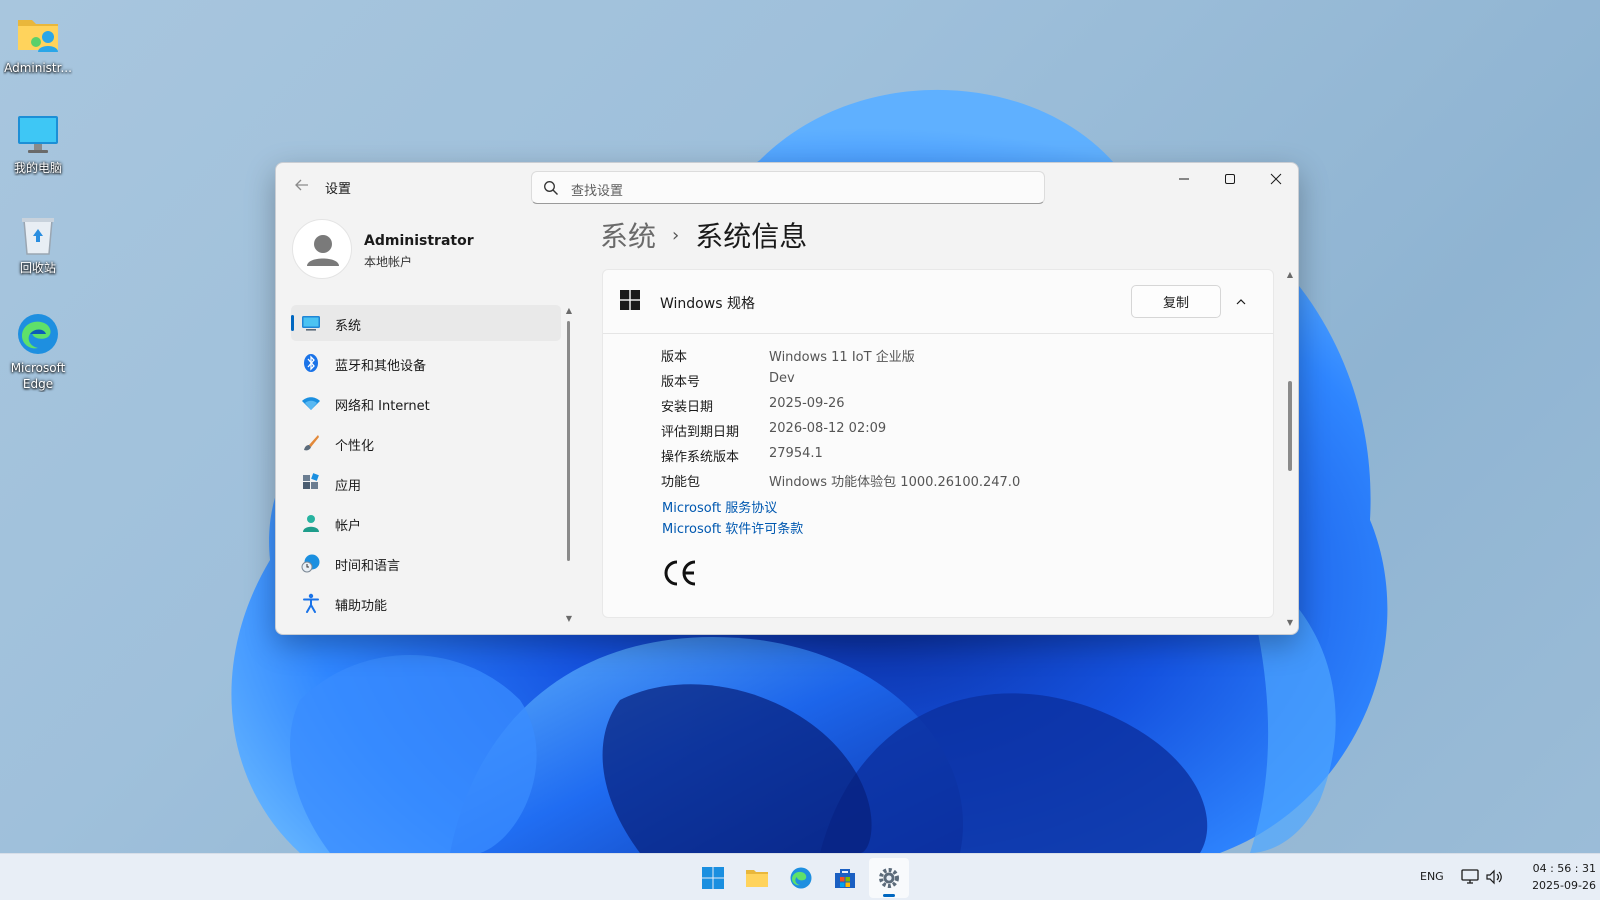 The height and width of the screenshot is (900, 1600). I want to click on spec-value: Windows 功能体验包 1000.26100.247.0, so click(895, 482).